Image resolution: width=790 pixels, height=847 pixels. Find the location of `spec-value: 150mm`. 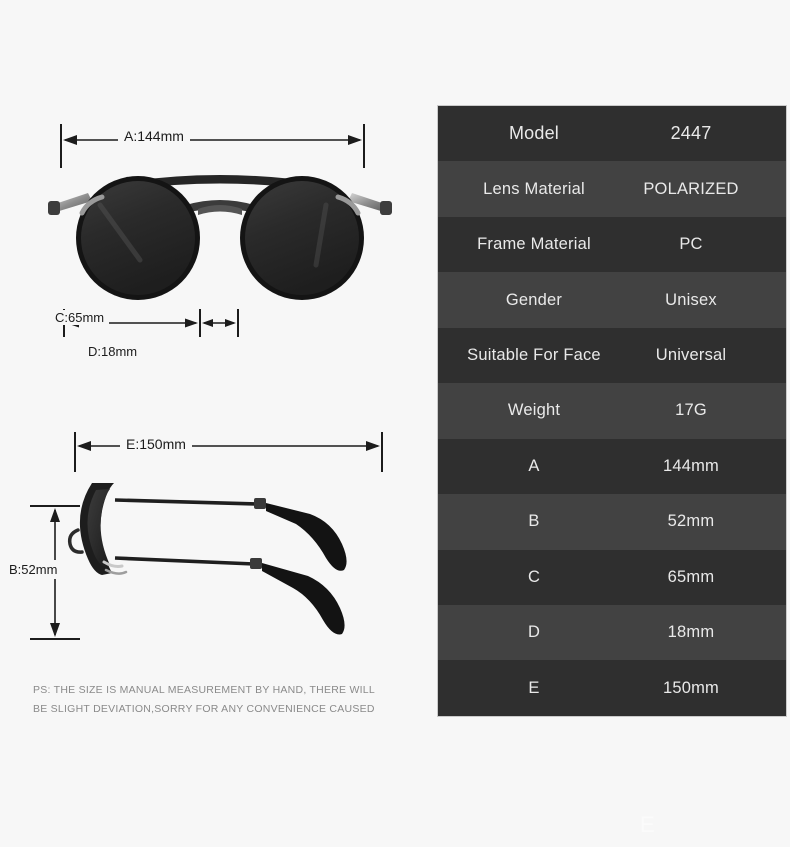

spec-value: 150mm is located at coordinates (691, 687).